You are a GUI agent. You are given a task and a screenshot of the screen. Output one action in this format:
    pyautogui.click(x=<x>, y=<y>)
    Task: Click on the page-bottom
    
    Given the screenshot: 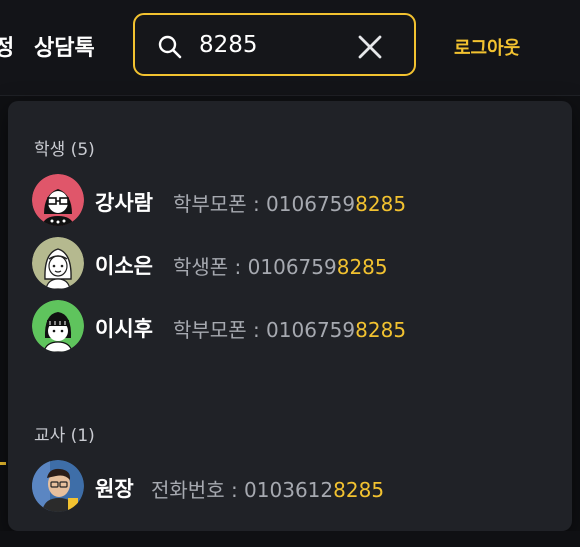 What is the action you would take?
    pyautogui.click(x=290, y=539)
    